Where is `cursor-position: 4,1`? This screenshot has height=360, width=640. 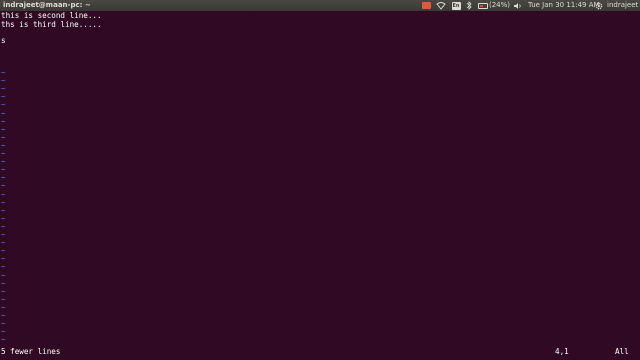
cursor-position: 4,1 is located at coordinates (562, 351).